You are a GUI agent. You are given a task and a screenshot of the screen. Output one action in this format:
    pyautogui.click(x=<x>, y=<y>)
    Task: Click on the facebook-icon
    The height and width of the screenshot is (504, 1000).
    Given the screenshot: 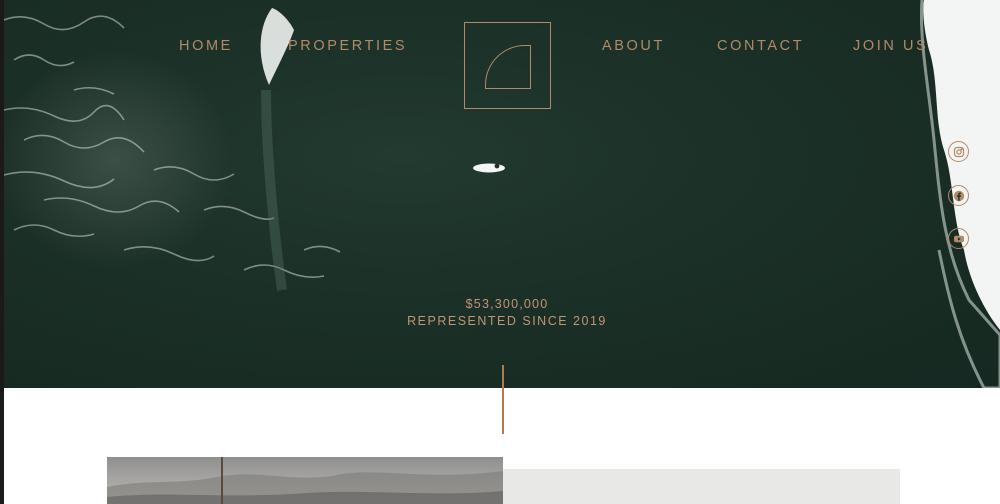 What is the action you would take?
    pyautogui.click(x=958, y=195)
    